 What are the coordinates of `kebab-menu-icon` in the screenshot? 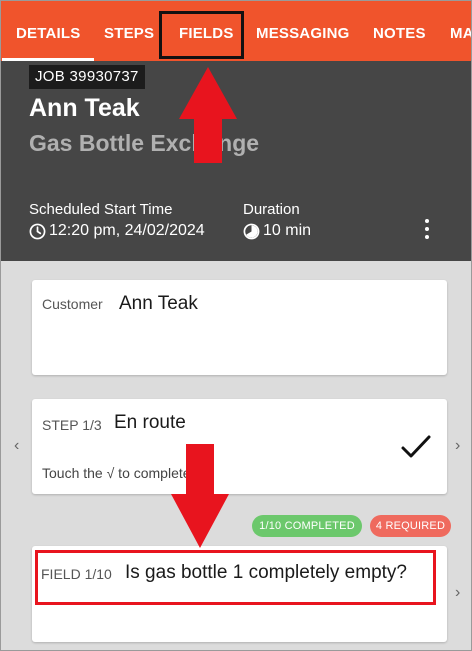 It's located at (427, 229).